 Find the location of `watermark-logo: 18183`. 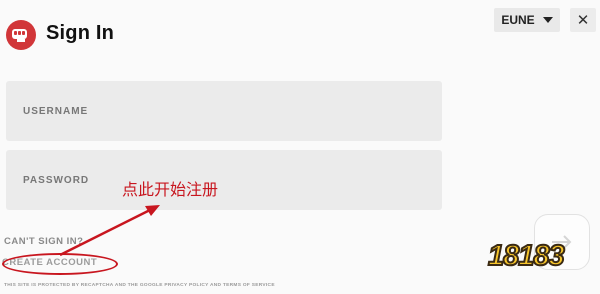

watermark-logo: 18183 is located at coordinates (526, 256).